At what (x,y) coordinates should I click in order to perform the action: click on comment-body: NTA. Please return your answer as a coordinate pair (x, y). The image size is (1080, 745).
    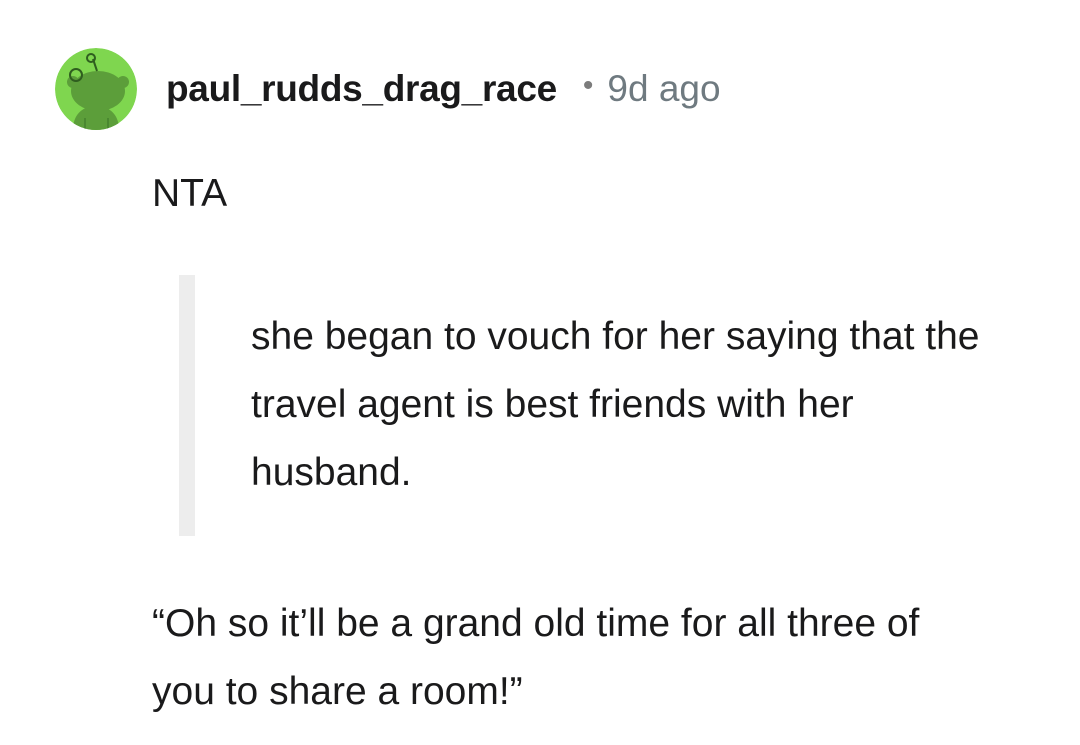
    Looking at the image, I should click on (602, 193).